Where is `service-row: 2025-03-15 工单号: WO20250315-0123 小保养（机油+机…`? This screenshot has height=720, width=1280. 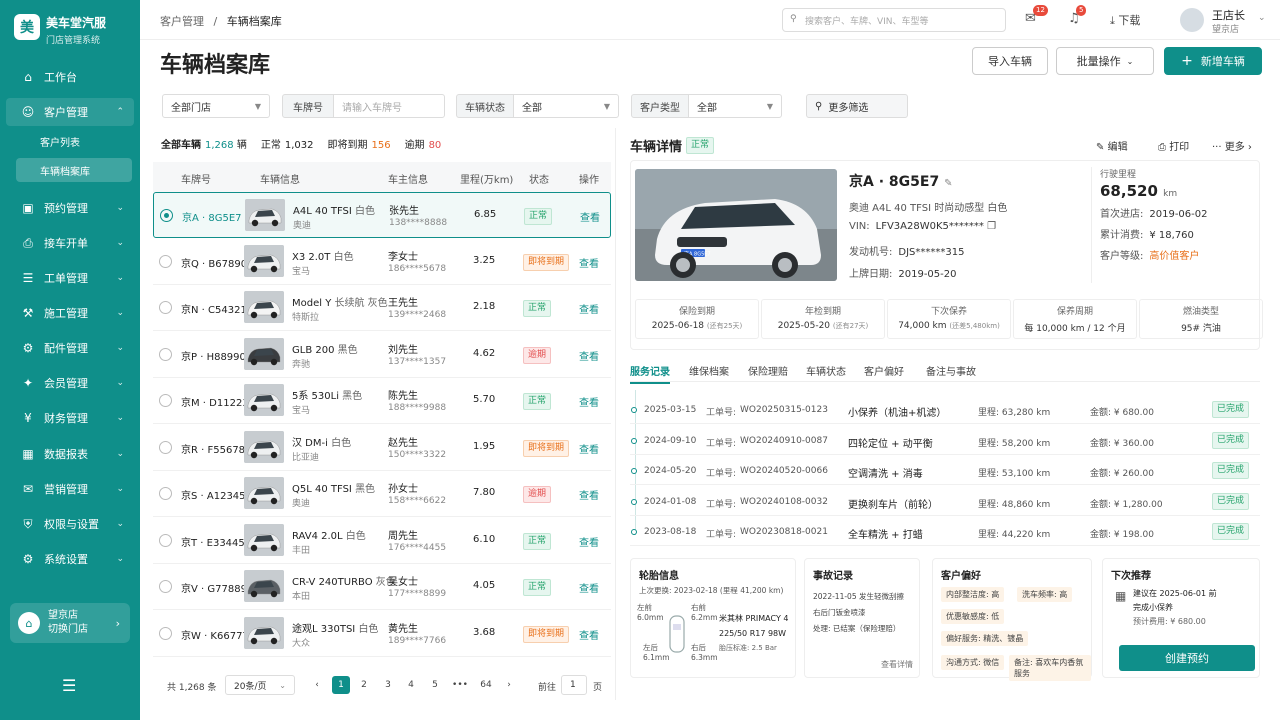 service-row: 2025-03-15 工单号: WO20250315-0123 小保养（机油+机… is located at coordinates (945, 409).